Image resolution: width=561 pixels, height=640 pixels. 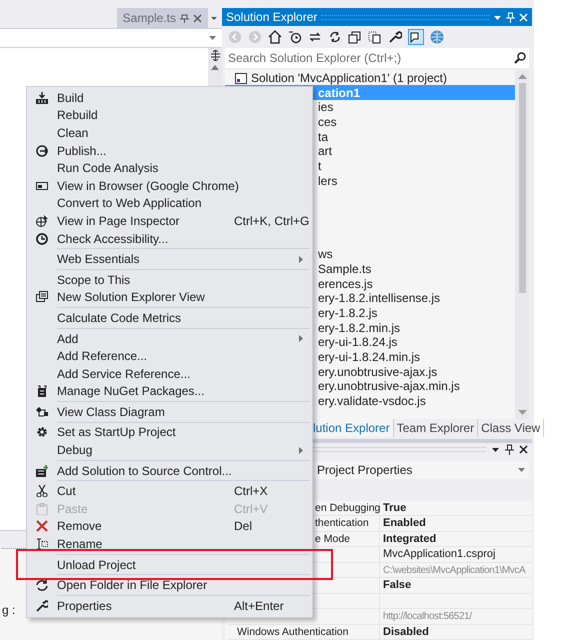 I want to click on tree-item: t, so click(x=320, y=166).